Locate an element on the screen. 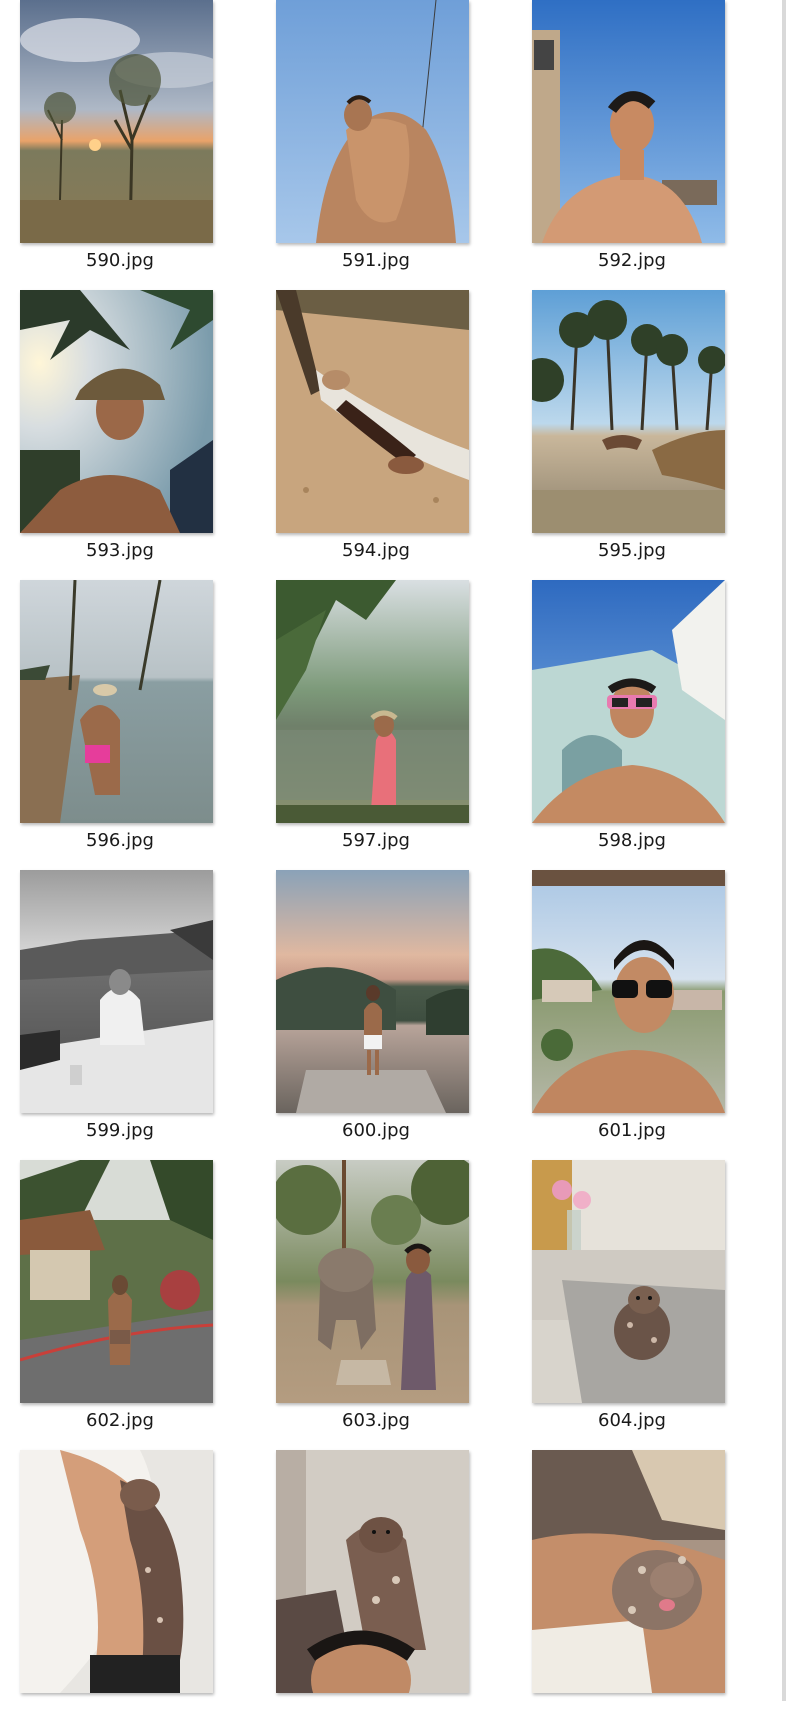  file-tile-602: 602.jpg is located at coordinates (108, 1302).